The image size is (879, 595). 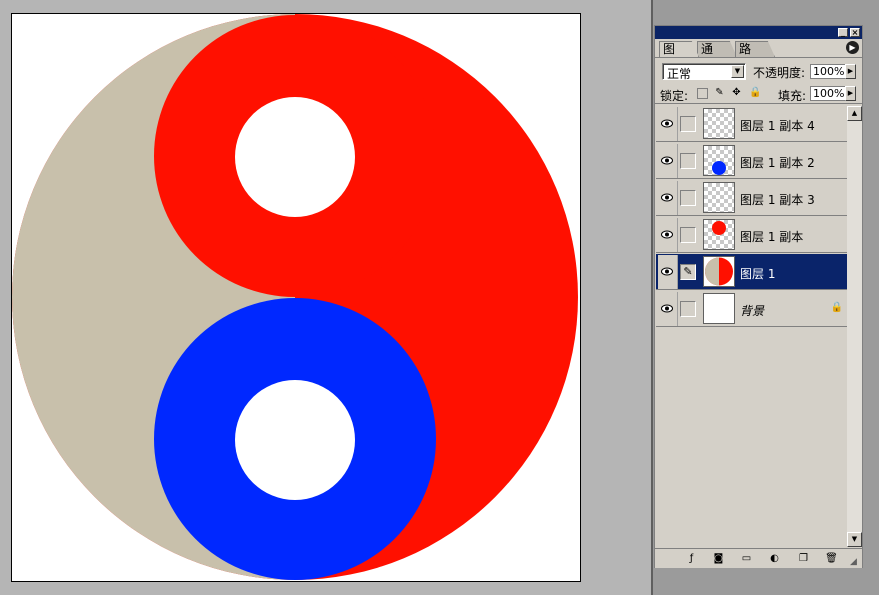 I want to click on layer-name: 图层 1 副本, so click(x=772, y=237).